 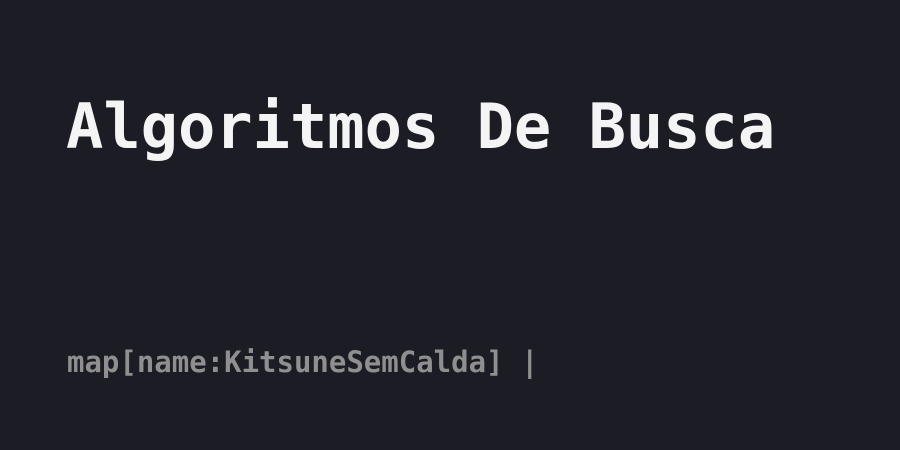 I want to click on author-meta: map[name:KitsuneSemCalda] |, so click(x=303, y=362).